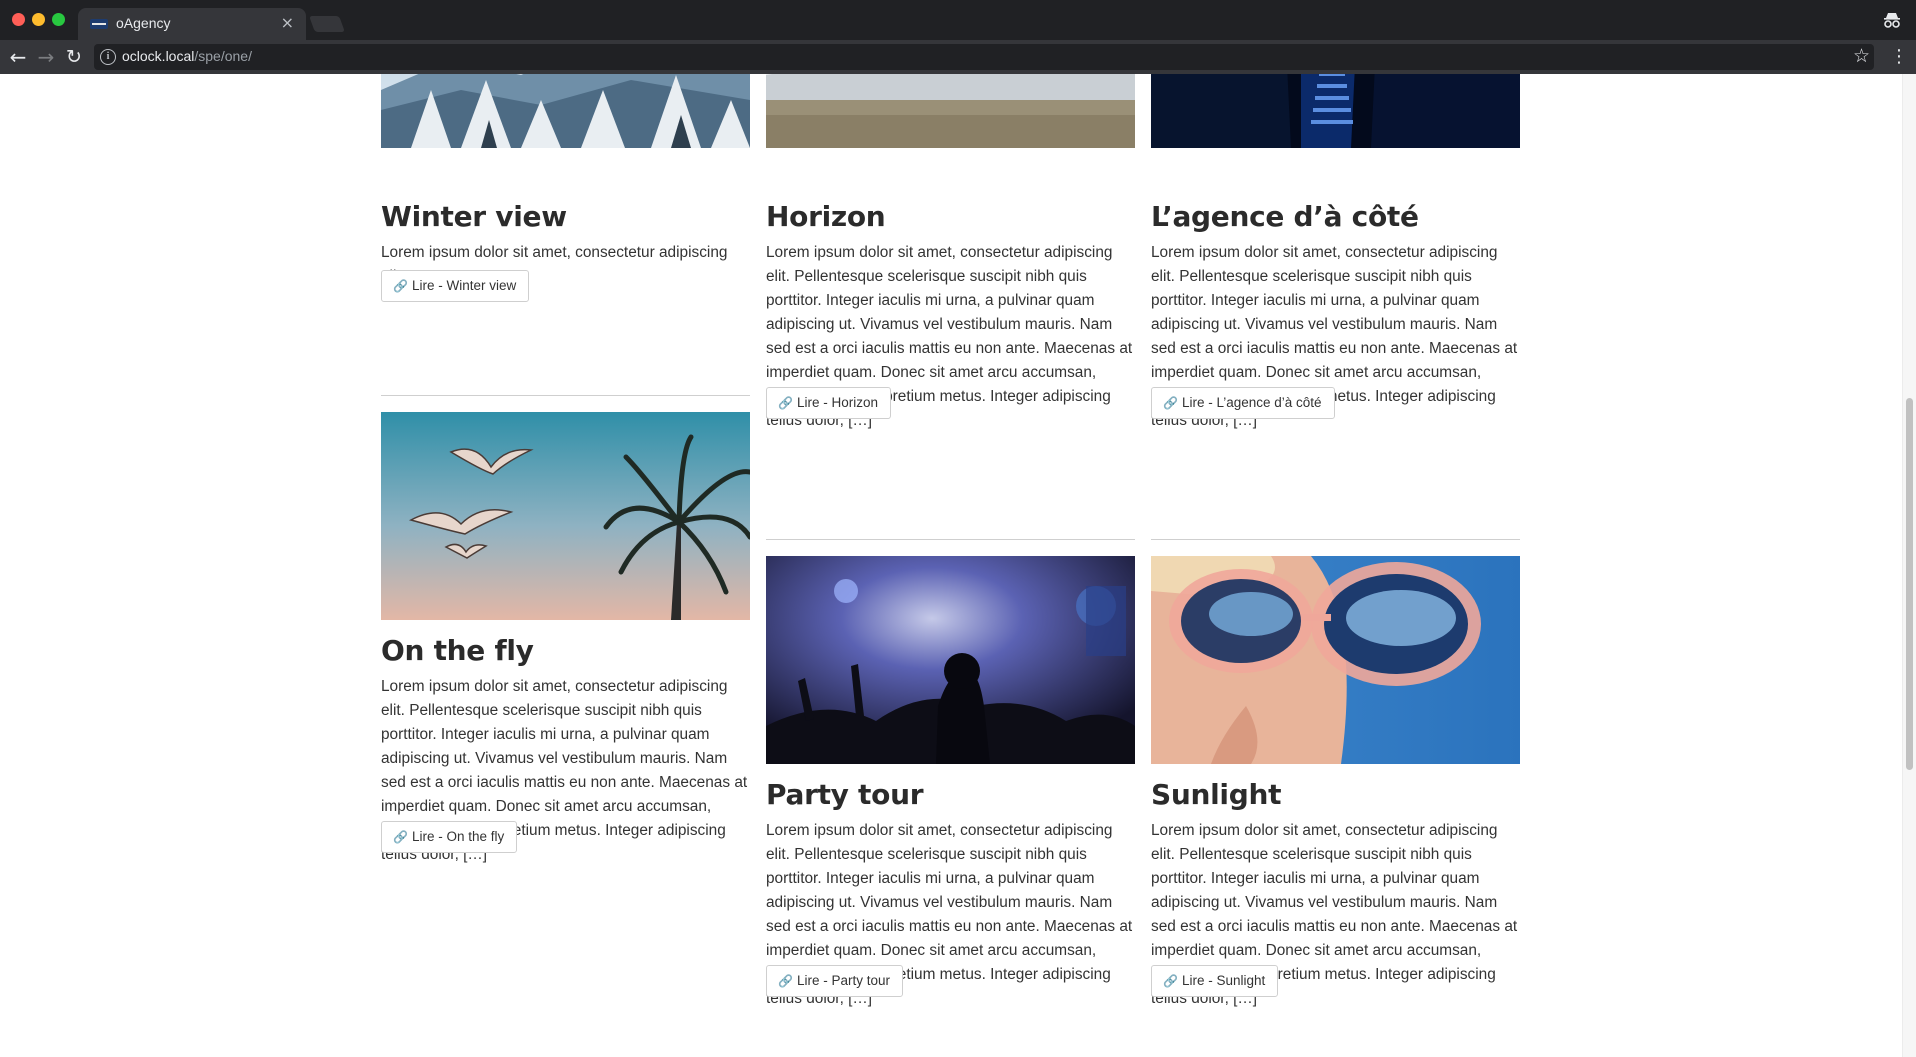 The height and width of the screenshot is (1057, 1916). I want to click on read-more-button: 🔗 Lire - Horizon, so click(828, 403).